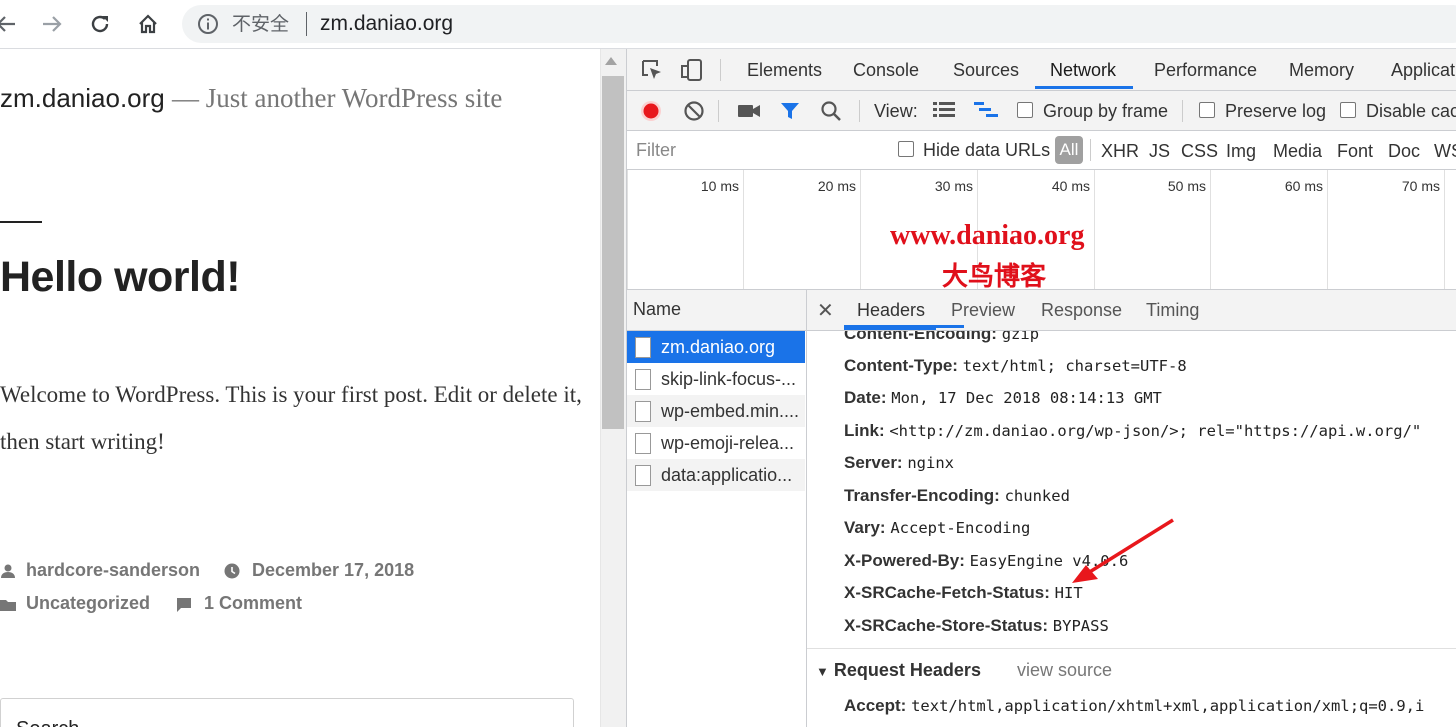  What do you see at coordinates (719, 186) in the screenshot?
I see `timeline-tick: 10 ms` at bounding box center [719, 186].